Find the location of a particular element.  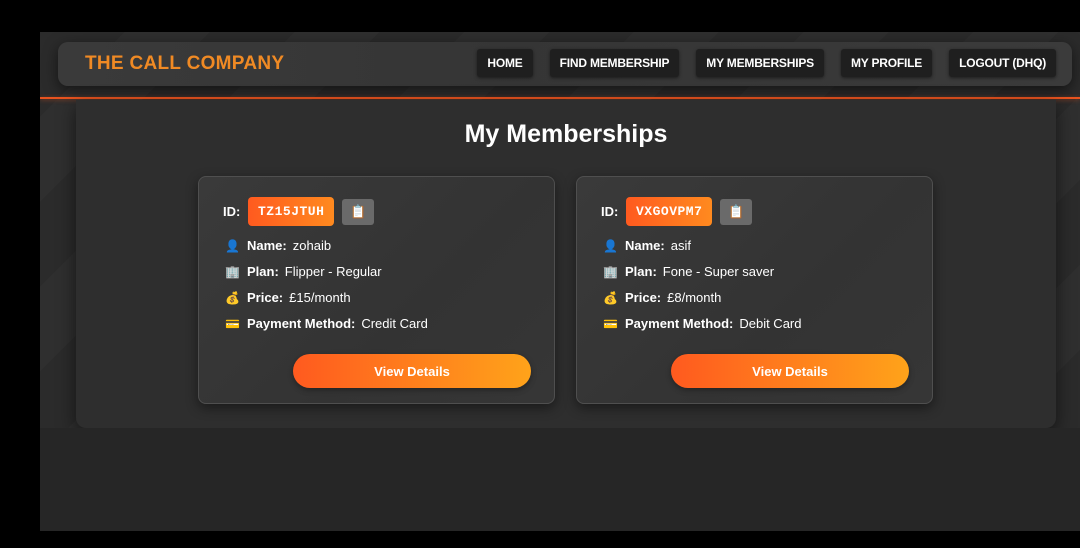

payment-value: Credit Card is located at coordinates (394, 323).